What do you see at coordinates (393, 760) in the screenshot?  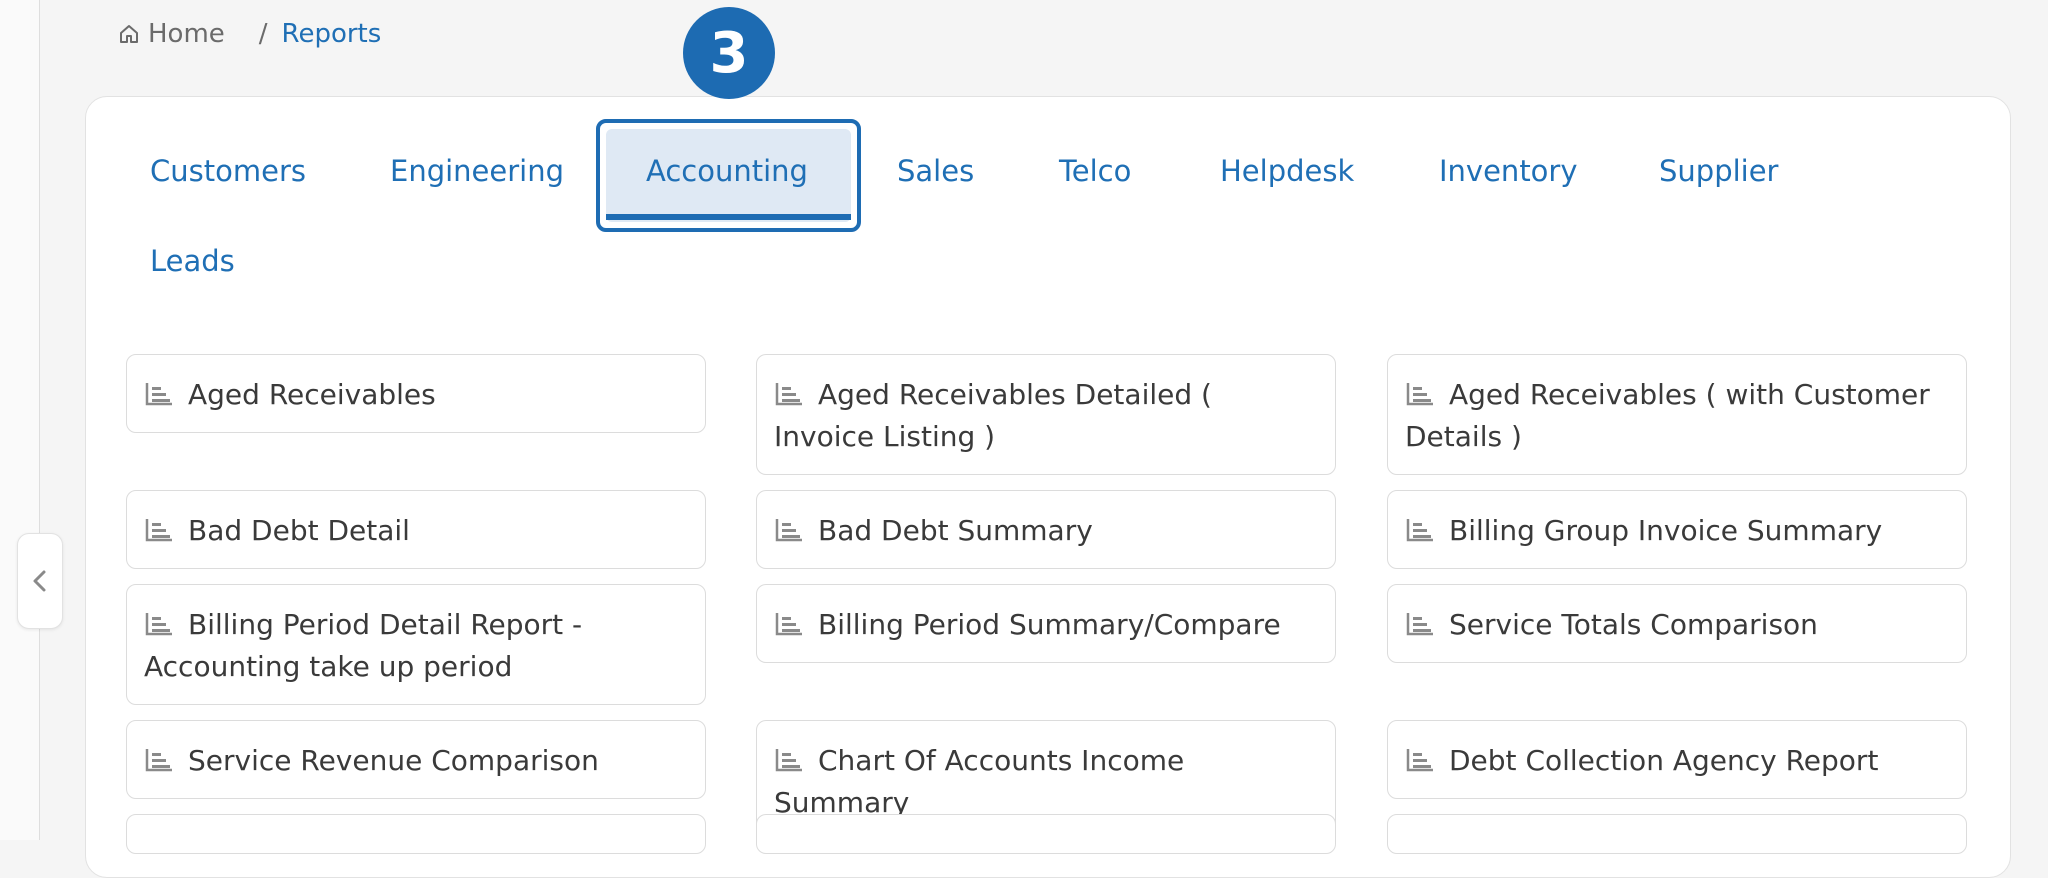 I see `report-label: Service Revenue Comparison` at bounding box center [393, 760].